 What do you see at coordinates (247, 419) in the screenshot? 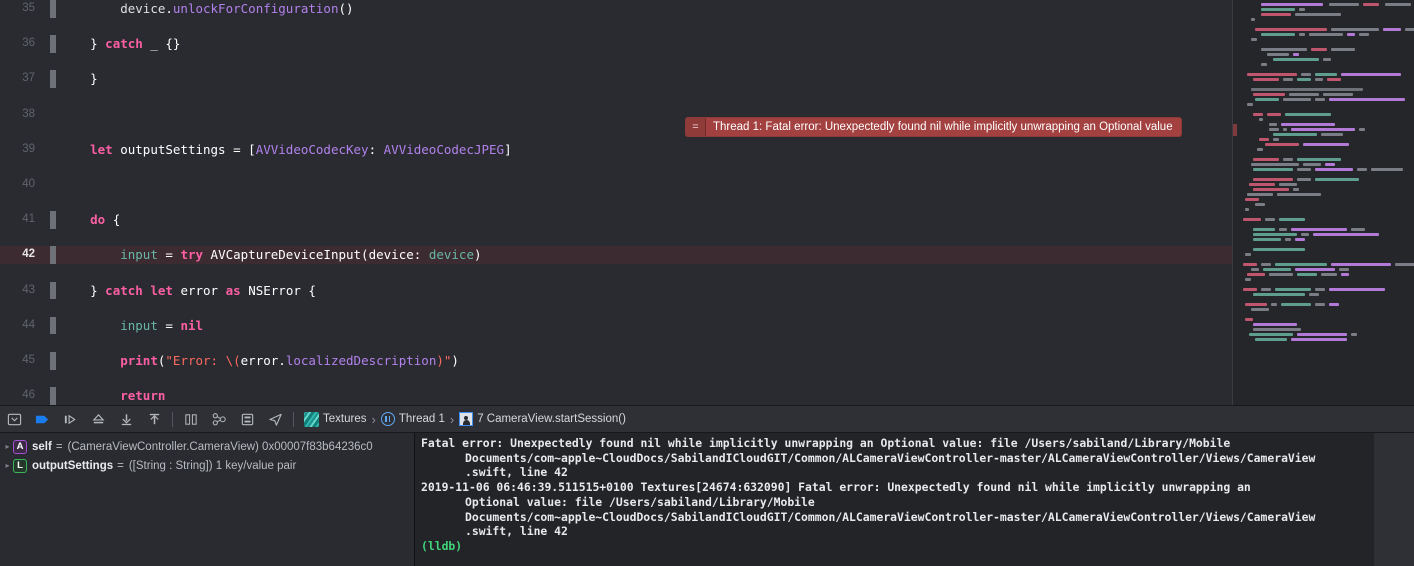
I see `environment-overrides-icon` at bounding box center [247, 419].